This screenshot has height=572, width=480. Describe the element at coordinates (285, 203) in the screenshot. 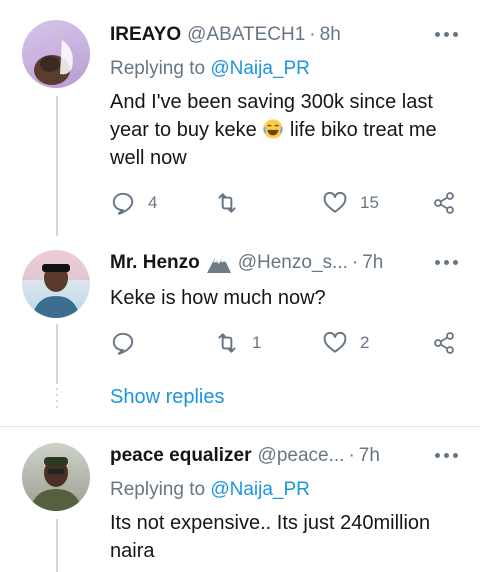

I see `tweet-actions: 4 15` at that location.